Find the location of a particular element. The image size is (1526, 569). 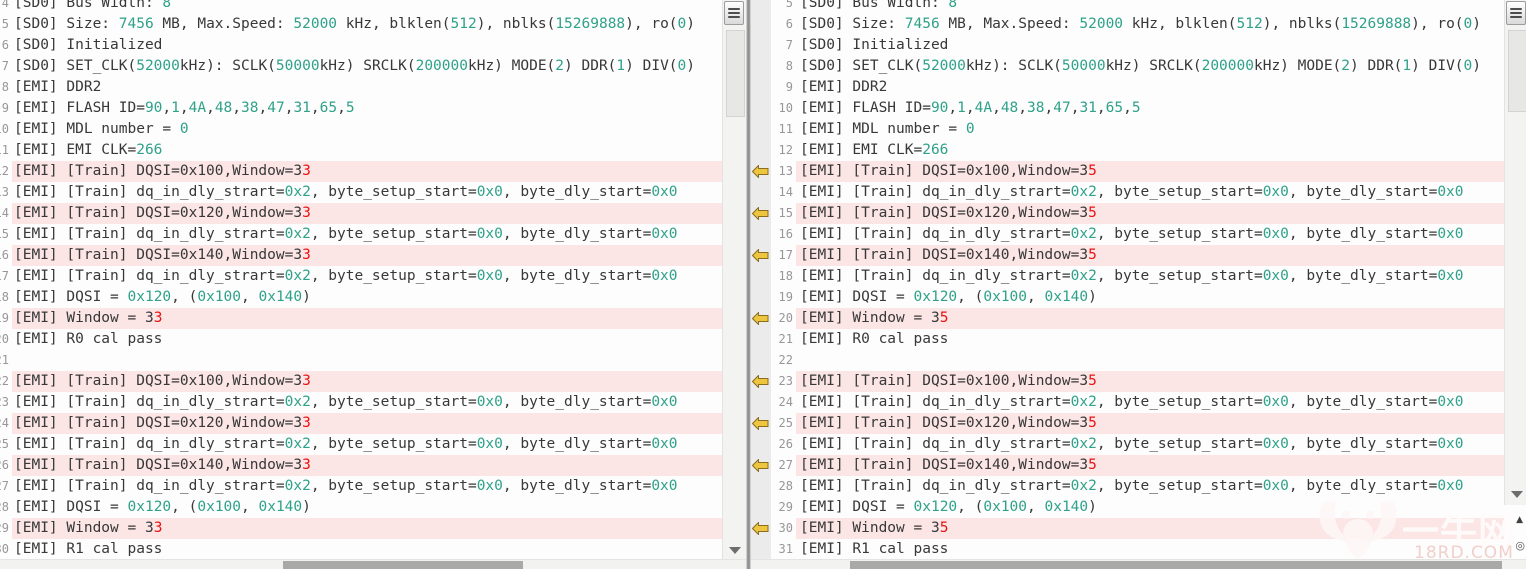

line-text: [EMI] [Train] DQSI=0x120,Window=33 is located at coordinates (367, 423).